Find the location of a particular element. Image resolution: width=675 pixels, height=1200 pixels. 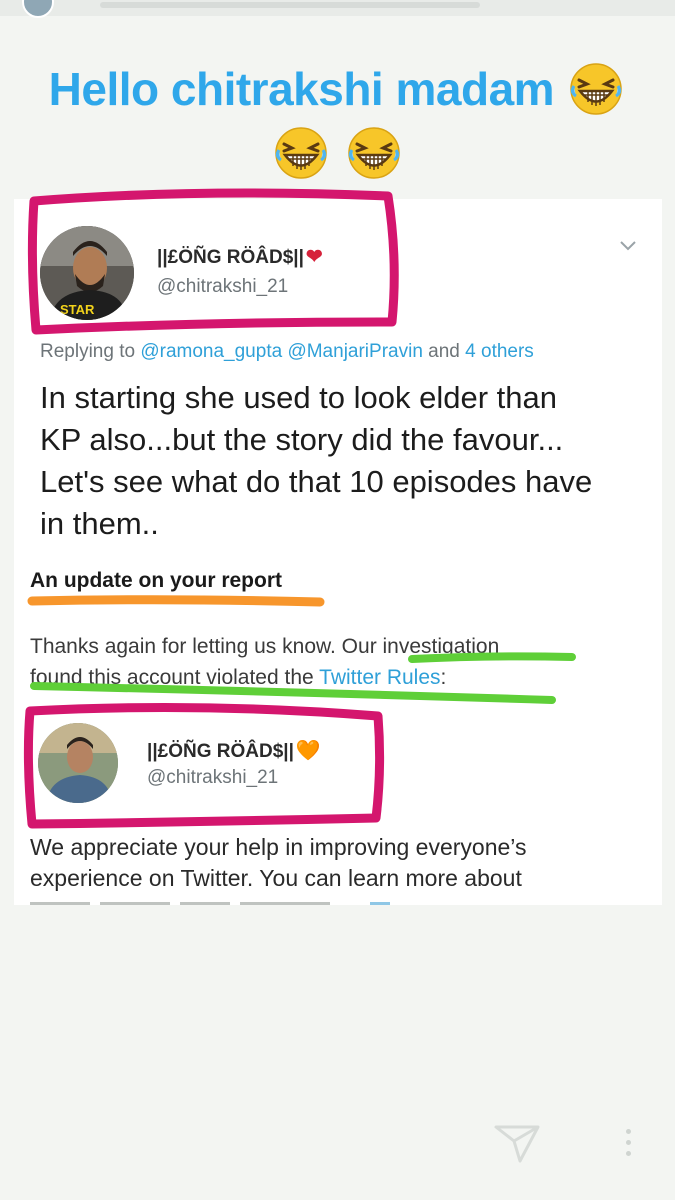

story-top-bar is located at coordinates (337, 9).